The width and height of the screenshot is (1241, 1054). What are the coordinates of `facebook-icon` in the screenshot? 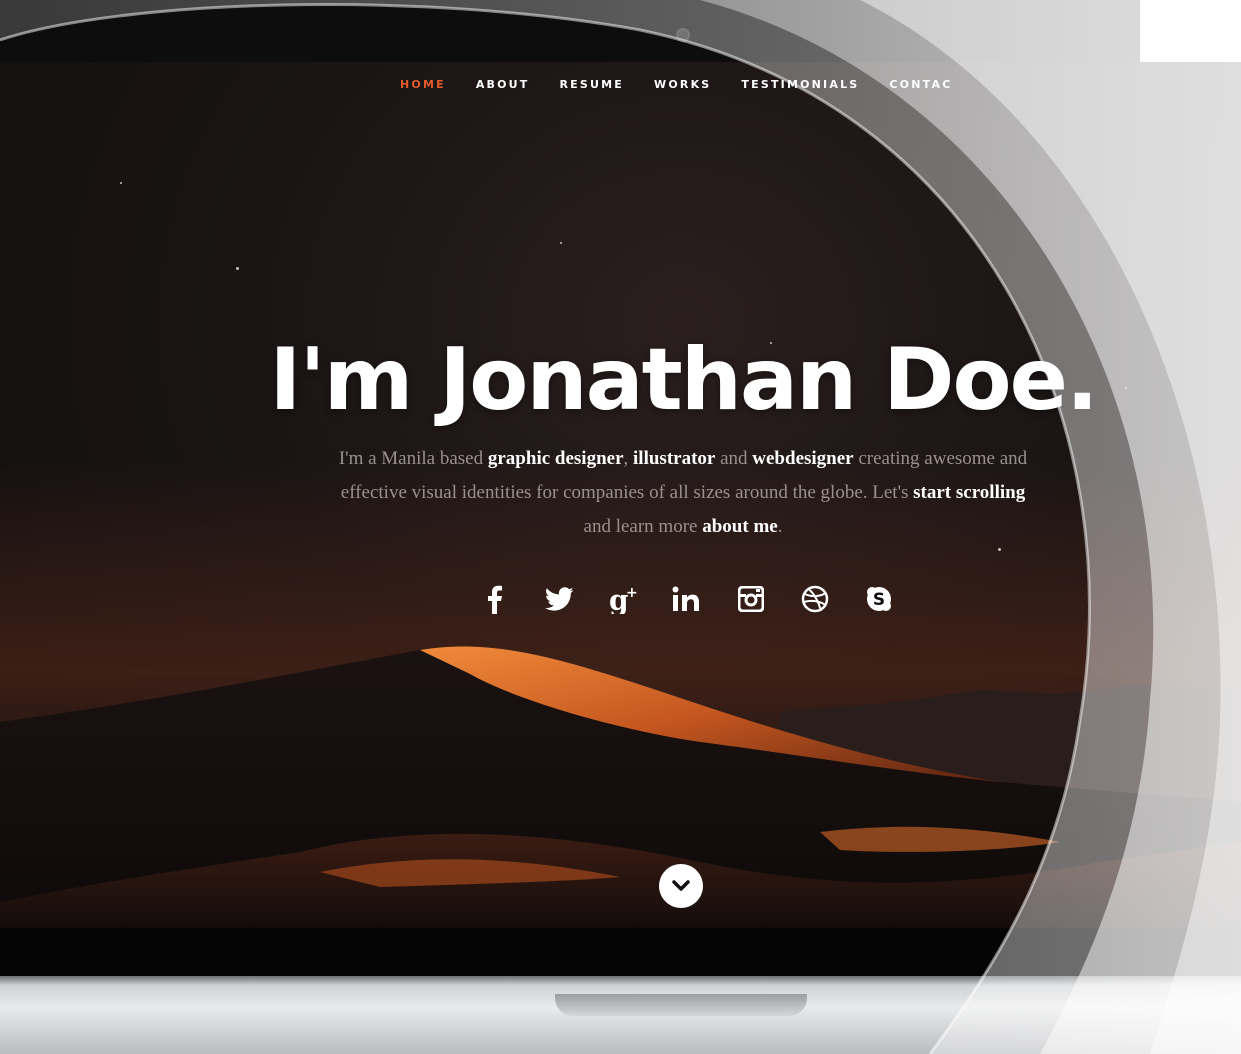 It's located at (495, 599).